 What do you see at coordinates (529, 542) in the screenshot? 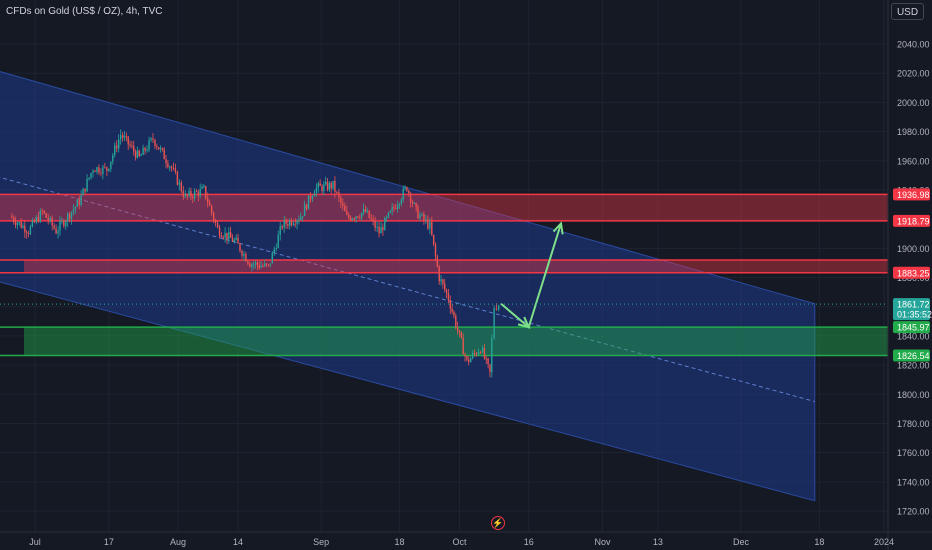
I see `time-tick-label: 16` at bounding box center [529, 542].